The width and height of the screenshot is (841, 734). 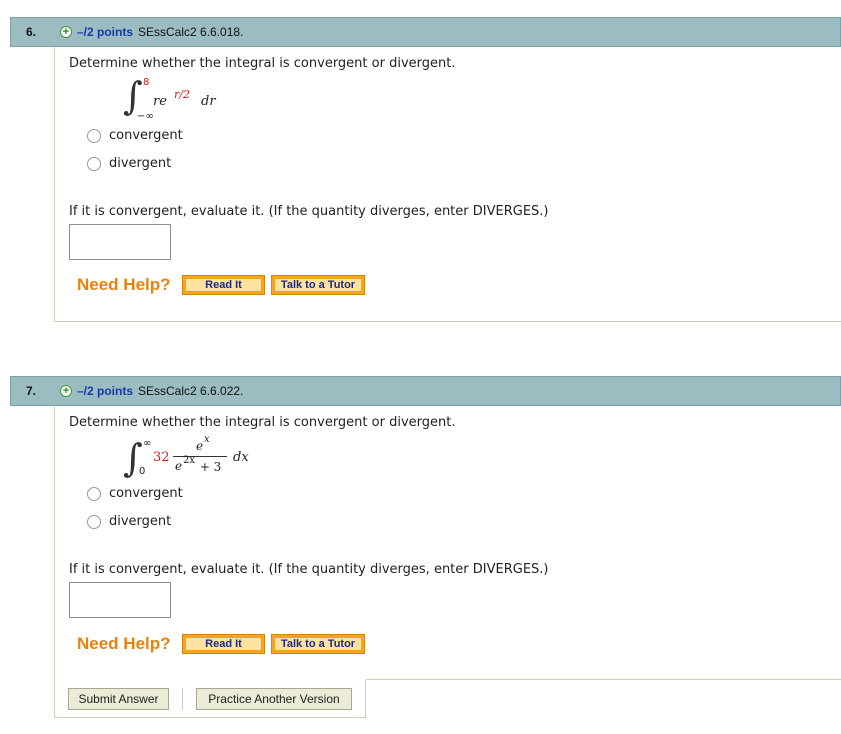 What do you see at coordinates (182, 94) in the screenshot?
I see `integrand-exponent: r/2` at bounding box center [182, 94].